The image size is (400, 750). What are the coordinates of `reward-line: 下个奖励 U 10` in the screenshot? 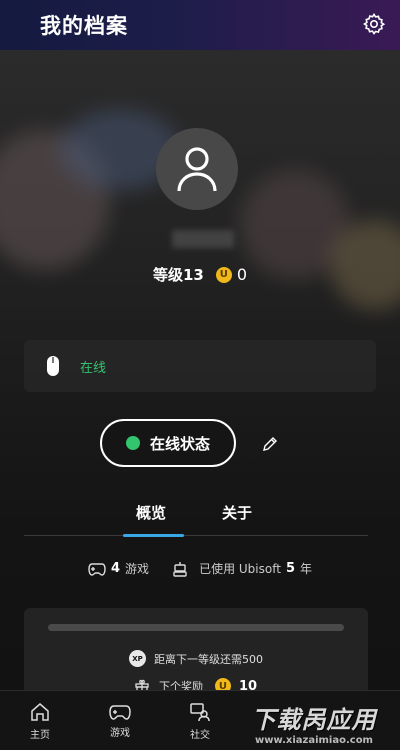 It's located at (196, 684).